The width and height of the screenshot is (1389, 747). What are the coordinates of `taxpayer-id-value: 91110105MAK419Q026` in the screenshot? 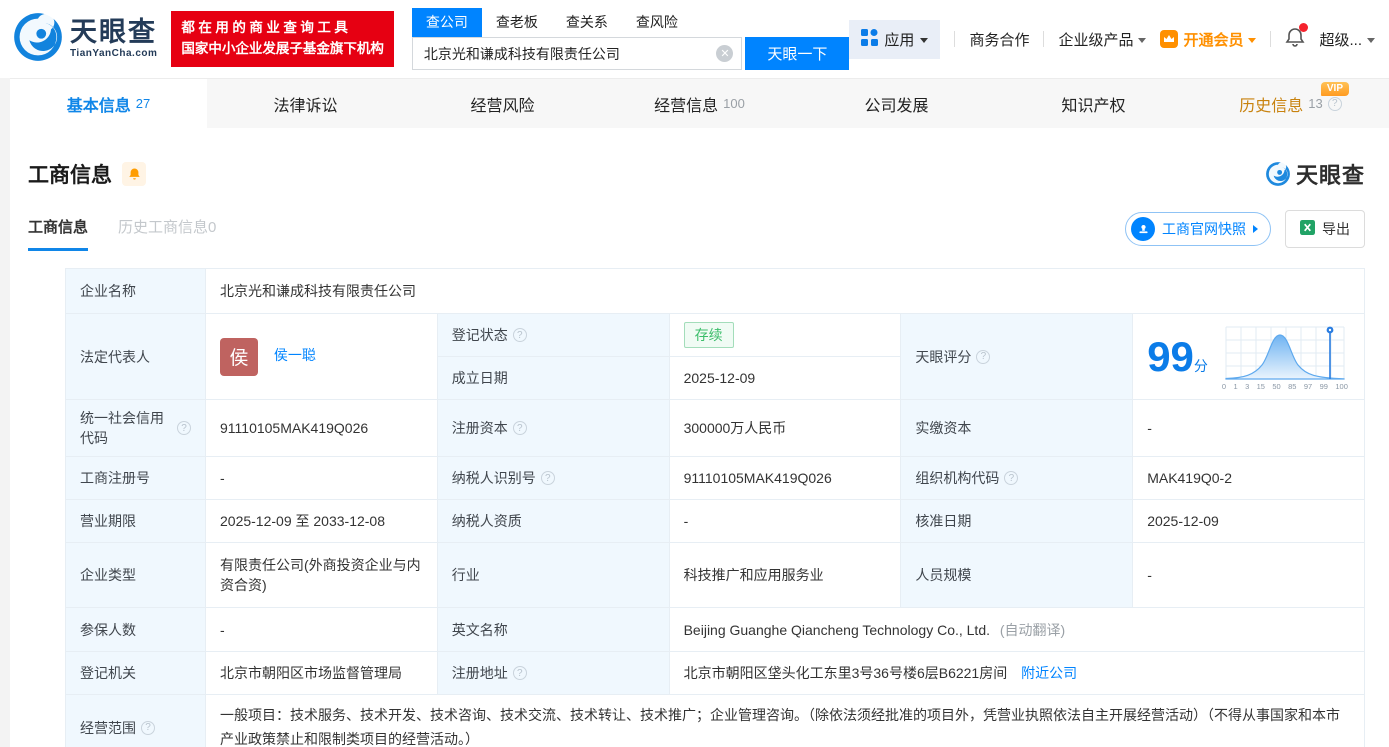 It's located at (785, 478).